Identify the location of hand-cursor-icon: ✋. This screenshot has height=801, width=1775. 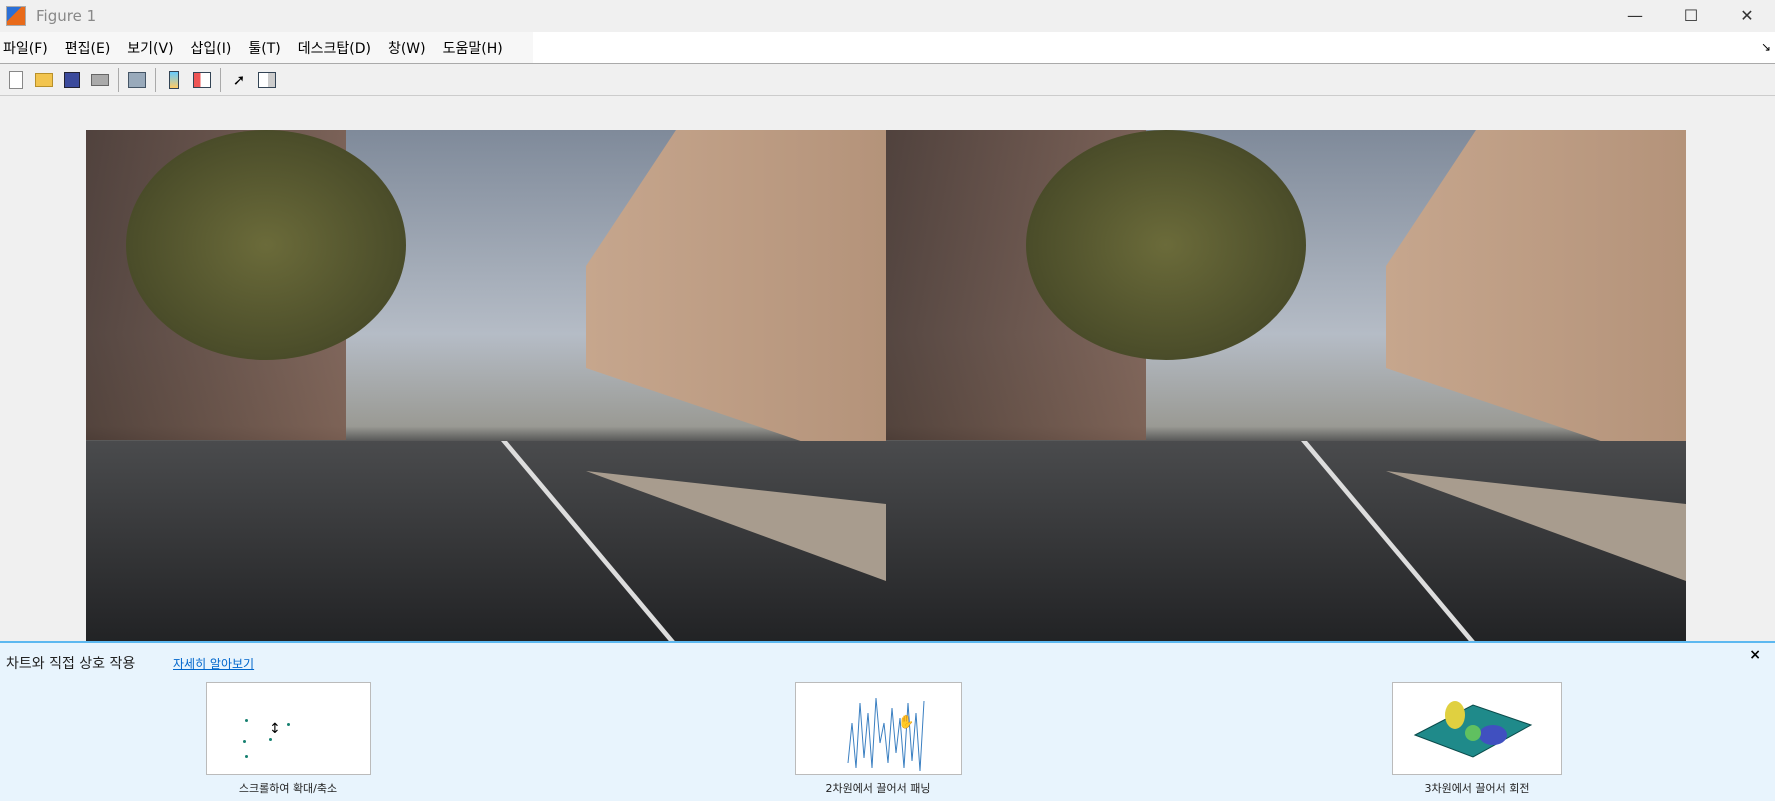
(906, 722).